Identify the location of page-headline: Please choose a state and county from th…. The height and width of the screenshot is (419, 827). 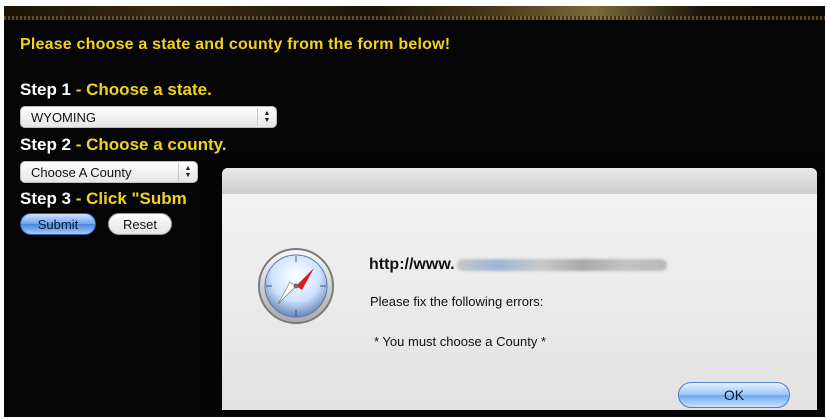
(235, 44).